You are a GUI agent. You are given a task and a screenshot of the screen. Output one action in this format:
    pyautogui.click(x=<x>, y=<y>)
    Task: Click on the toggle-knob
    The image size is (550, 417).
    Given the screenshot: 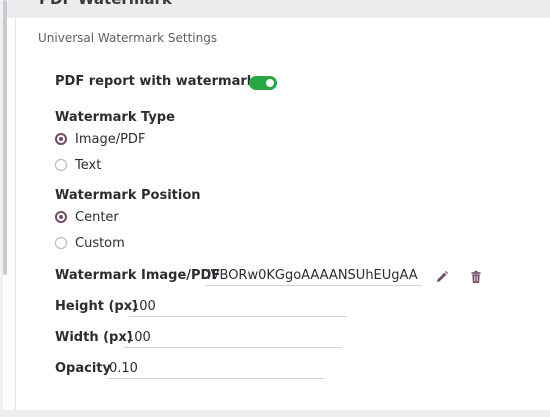 What is the action you would take?
    pyautogui.click(x=270, y=83)
    